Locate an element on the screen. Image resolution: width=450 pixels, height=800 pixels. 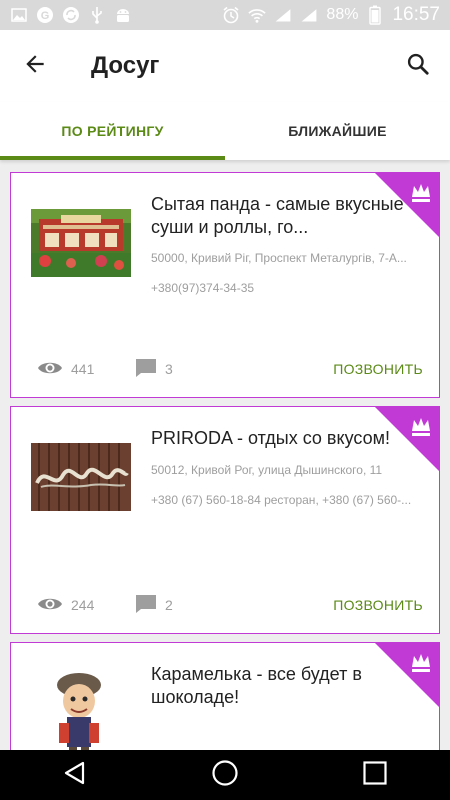
page-title: Досуг is located at coordinates (125, 65).